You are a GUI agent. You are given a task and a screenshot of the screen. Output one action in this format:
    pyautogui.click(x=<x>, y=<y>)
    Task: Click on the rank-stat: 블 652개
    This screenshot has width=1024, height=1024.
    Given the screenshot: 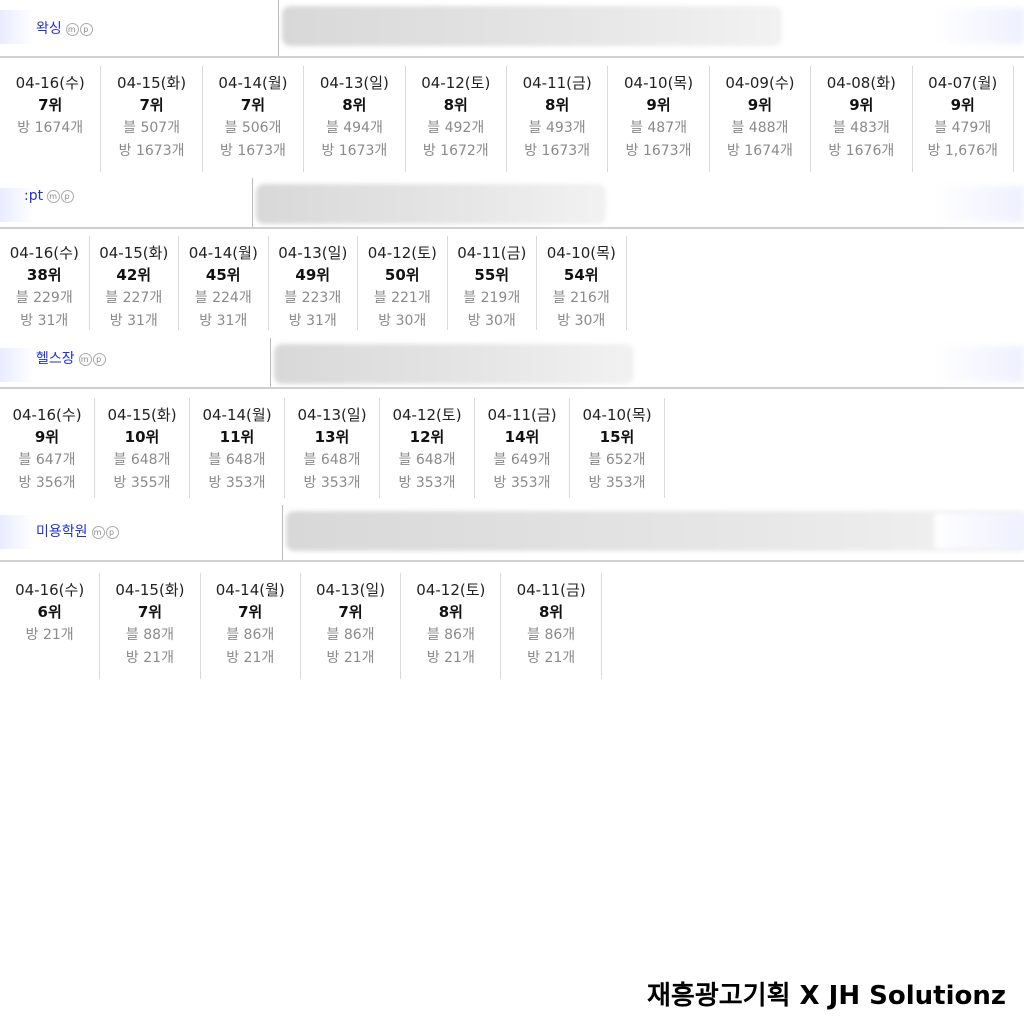 What is the action you would take?
    pyautogui.click(x=617, y=460)
    